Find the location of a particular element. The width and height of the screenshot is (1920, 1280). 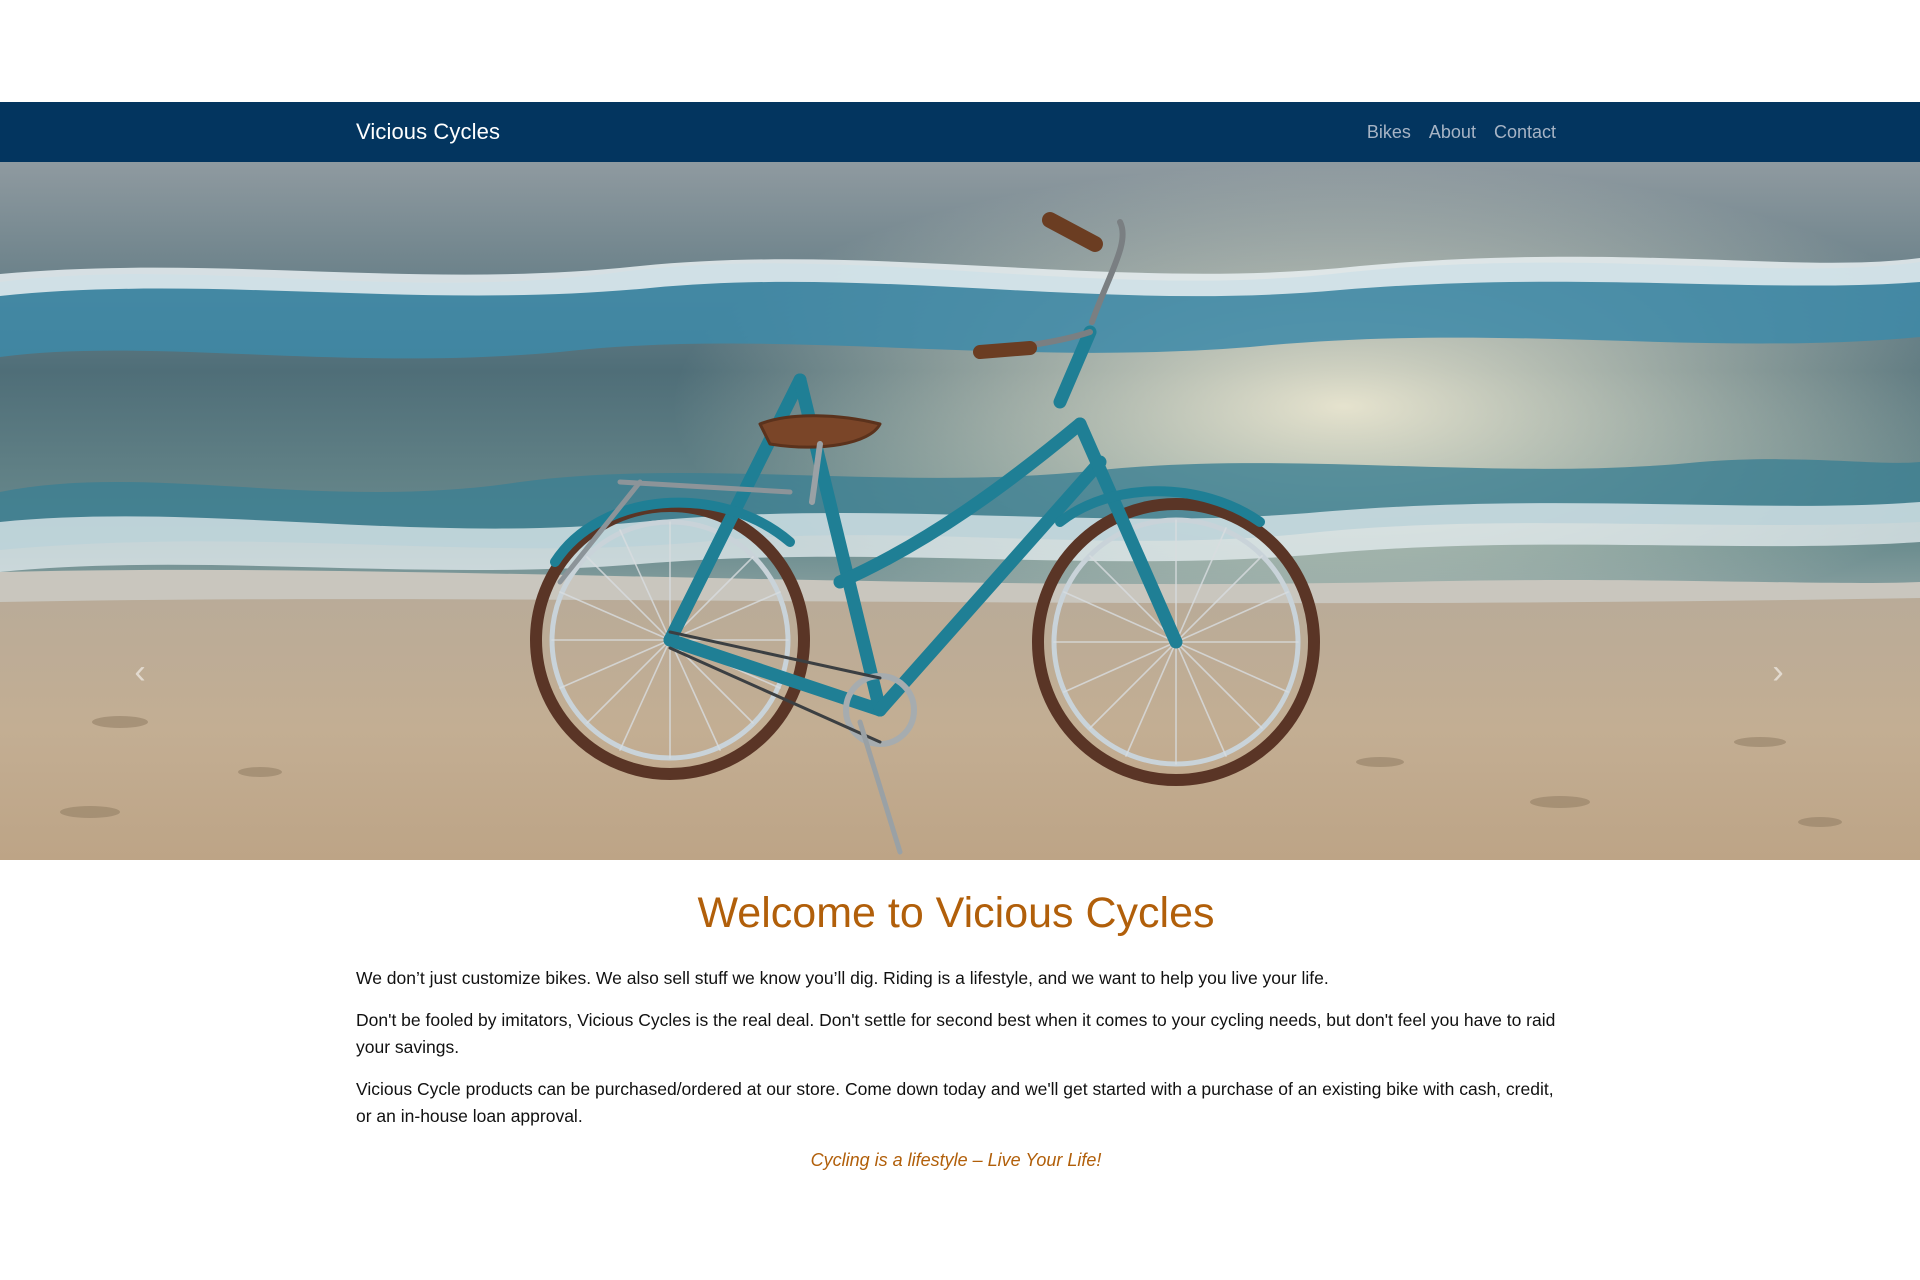

chevron-right-icon: › is located at coordinates (1778, 671).